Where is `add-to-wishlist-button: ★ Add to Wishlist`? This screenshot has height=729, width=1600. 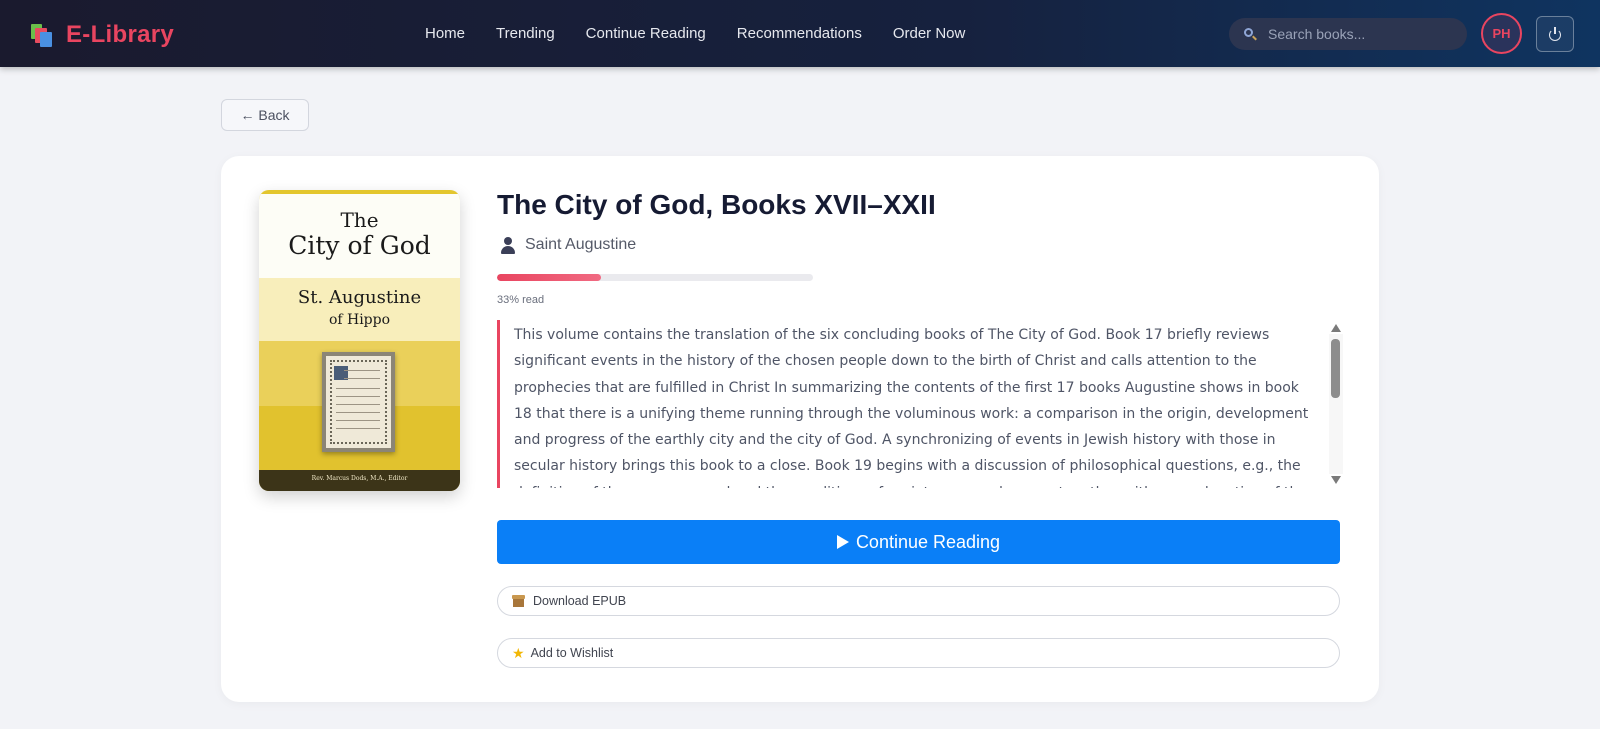
add-to-wishlist-button: ★ Add to Wishlist is located at coordinates (918, 653).